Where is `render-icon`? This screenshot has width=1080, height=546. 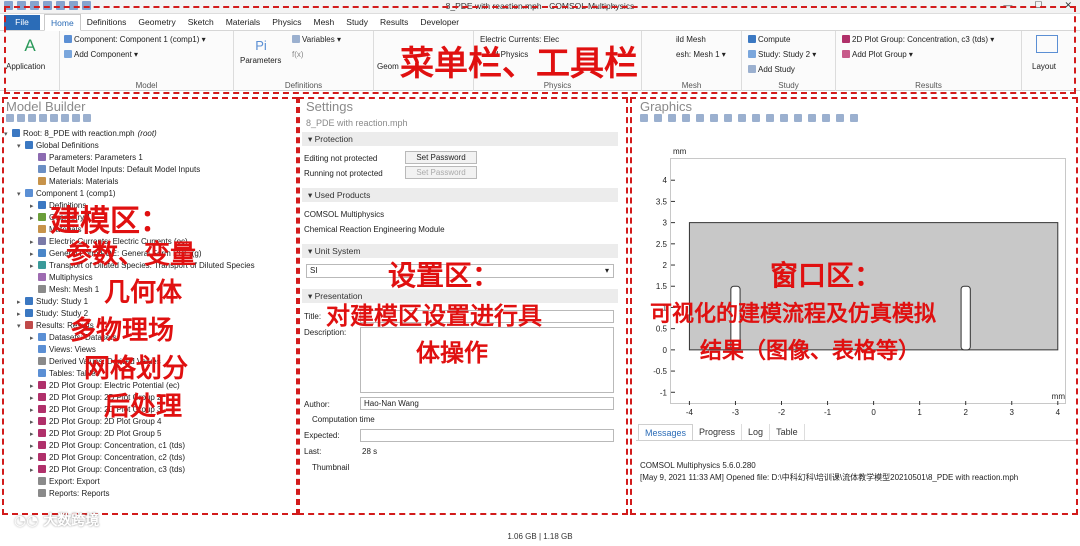
render-icon is located at coordinates (742, 118).